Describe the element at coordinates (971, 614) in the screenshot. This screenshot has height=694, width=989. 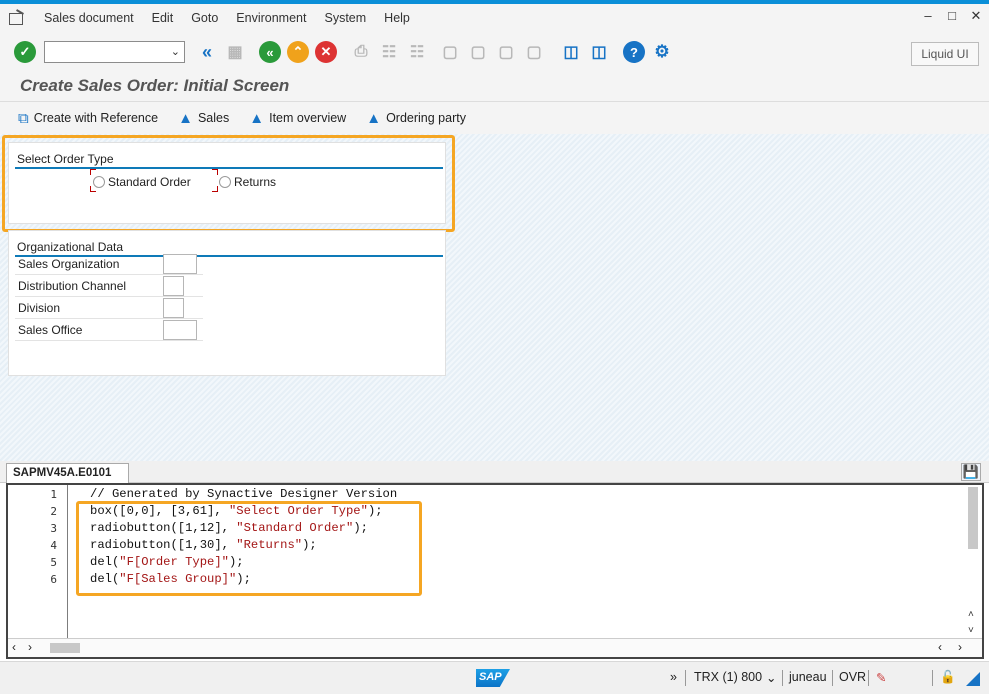
I see `scroll-up-icon: ˄` at that location.